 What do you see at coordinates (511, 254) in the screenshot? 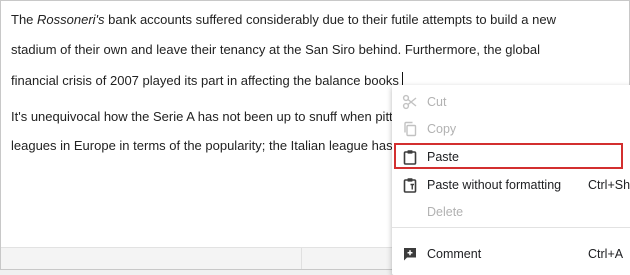
I see `menu-item-comment: Comment Ctrl+A` at bounding box center [511, 254].